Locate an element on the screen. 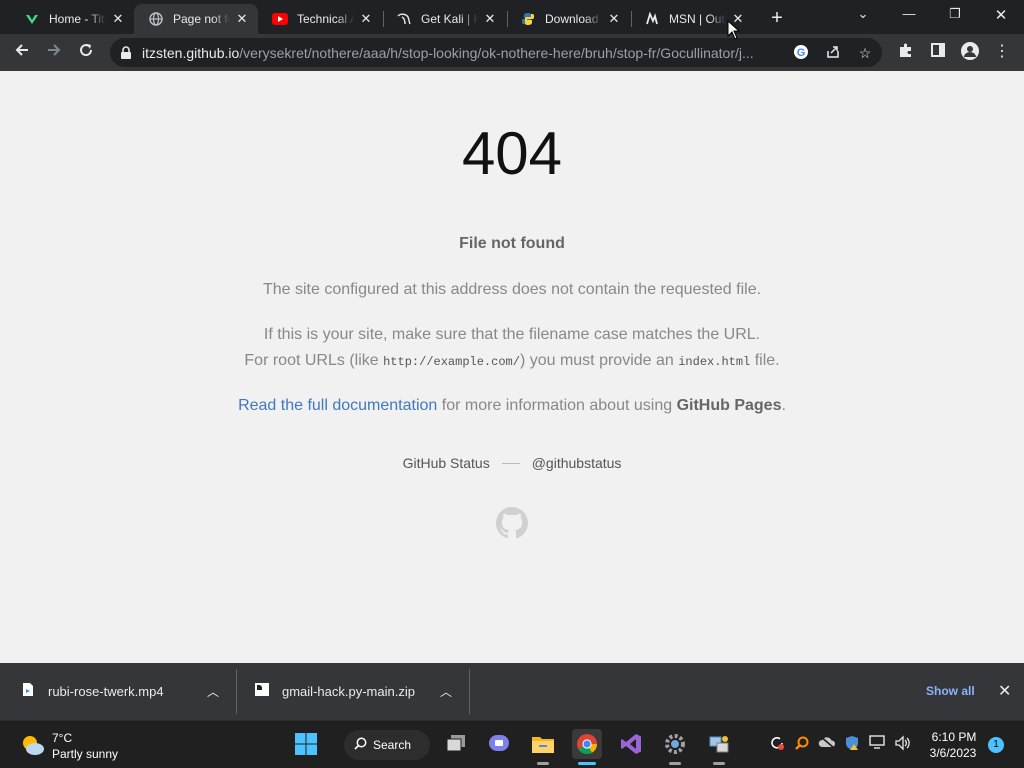  video-file-icon is located at coordinates (28, 692).